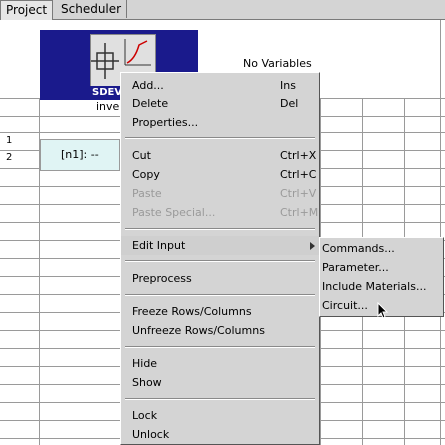 This screenshot has width=445, height=445. What do you see at coordinates (220, 85) in the screenshot?
I see `menu-item-add: Add... Ins` at bounding box center [220, 85].